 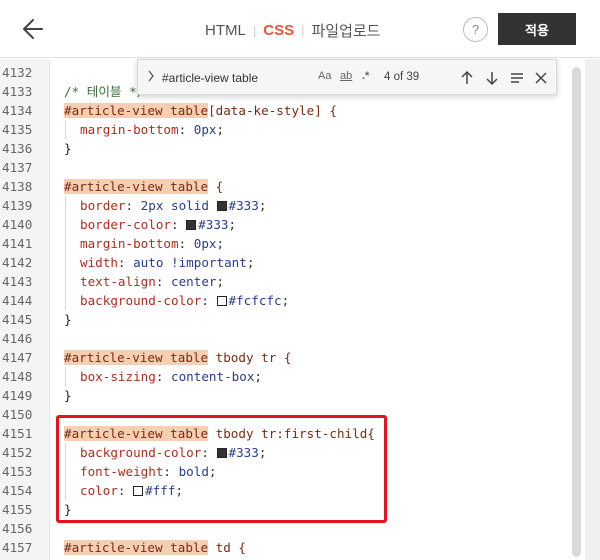 I want to click on code-text: border: 2px solid #333;, so click(x=165, y=205).